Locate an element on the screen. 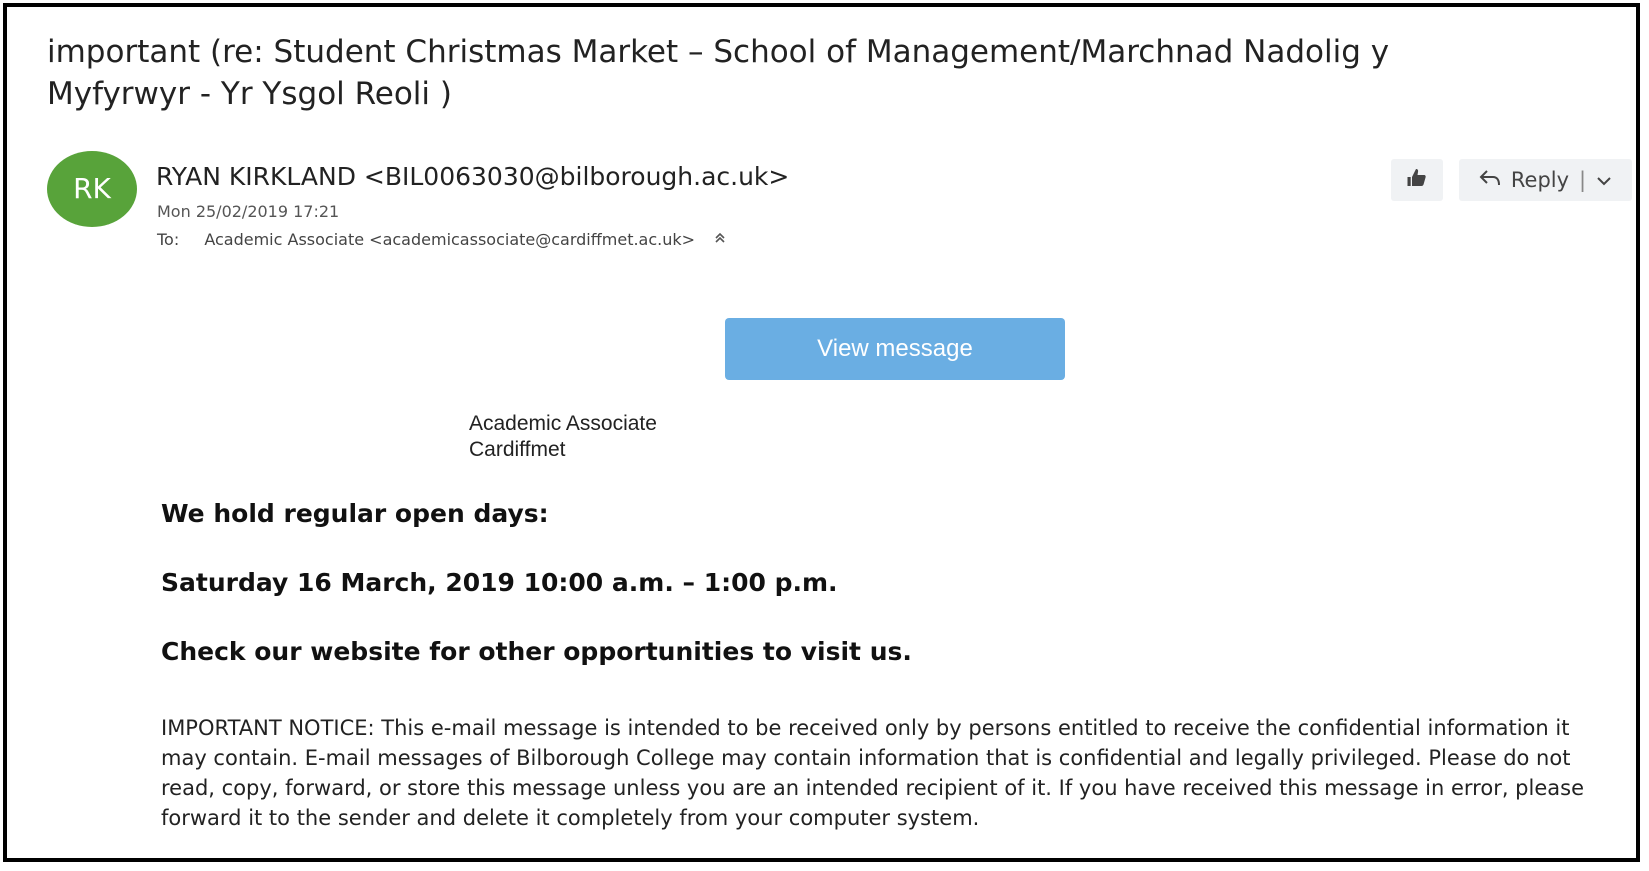 This screenshot has width=1649, height=871. view-message-button: View message is located at coordinates (895, 349).